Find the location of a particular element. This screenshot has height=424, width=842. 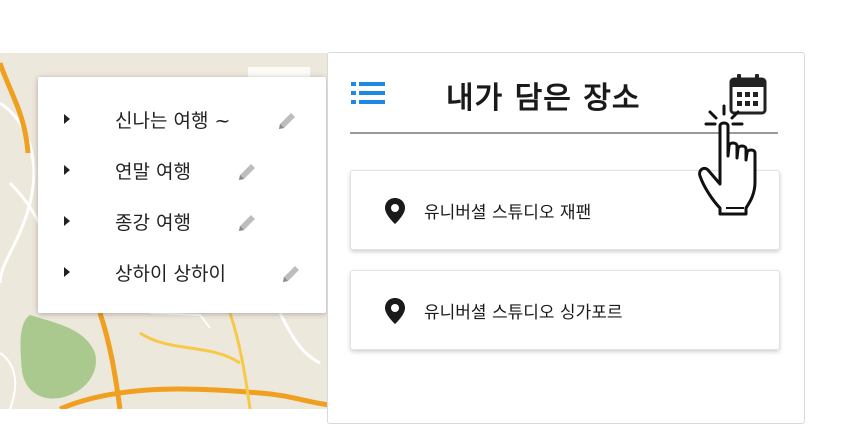

trip-item-1: 신나는 여행 ~ is located at coordinates (182, 119).